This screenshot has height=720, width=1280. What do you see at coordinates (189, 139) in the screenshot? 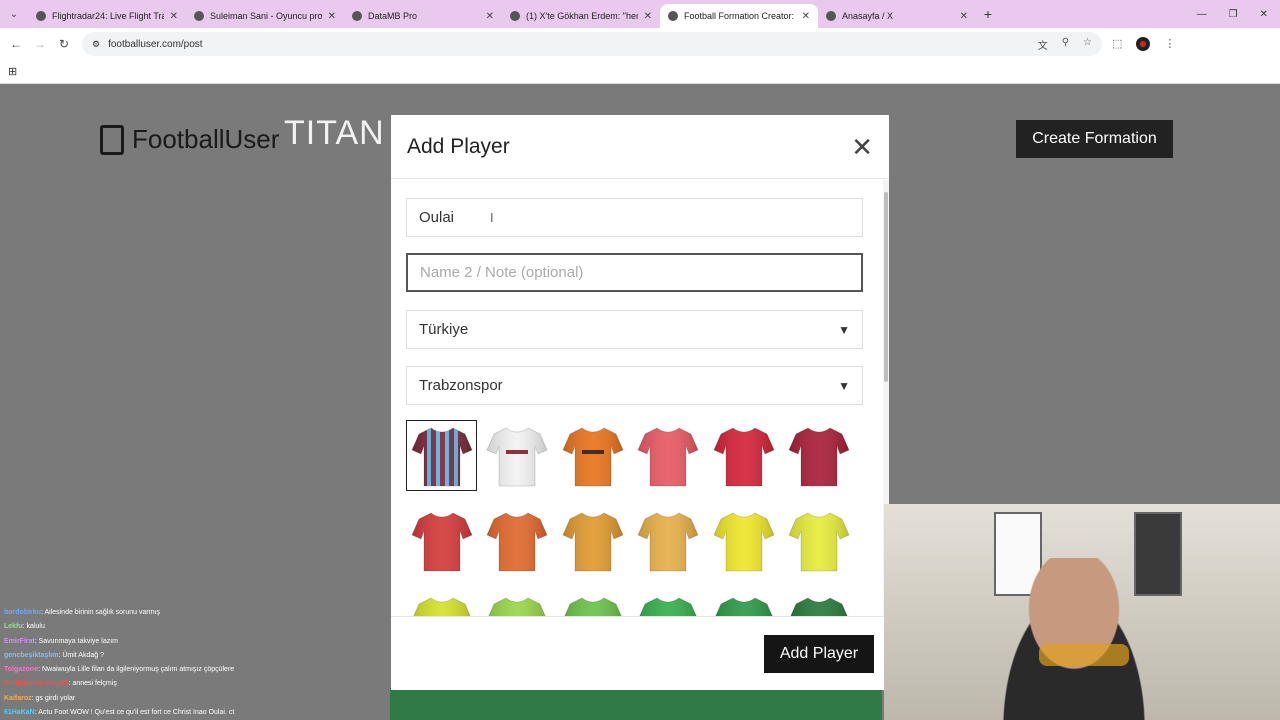
I see `site-logo: FootballUser` at bounding box center [189, 139].